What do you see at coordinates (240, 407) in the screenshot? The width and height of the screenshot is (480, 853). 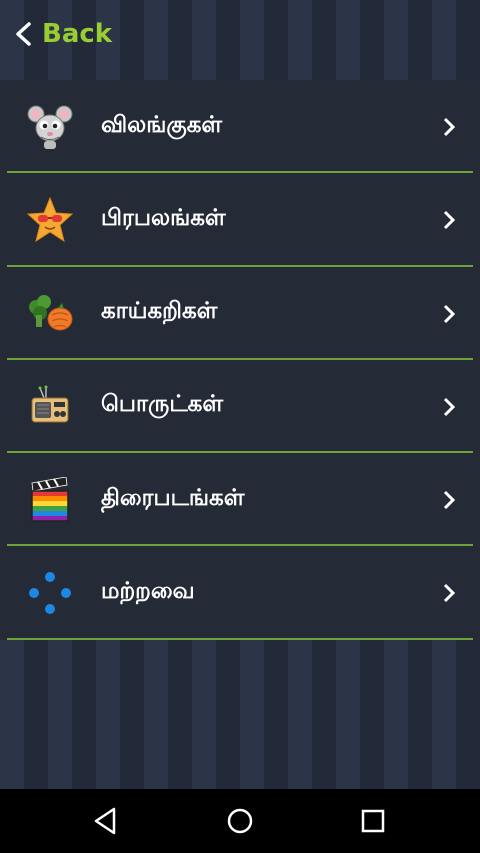 I see `category-row-objects: பொருட்கள்` at bounding box center [240, 407].